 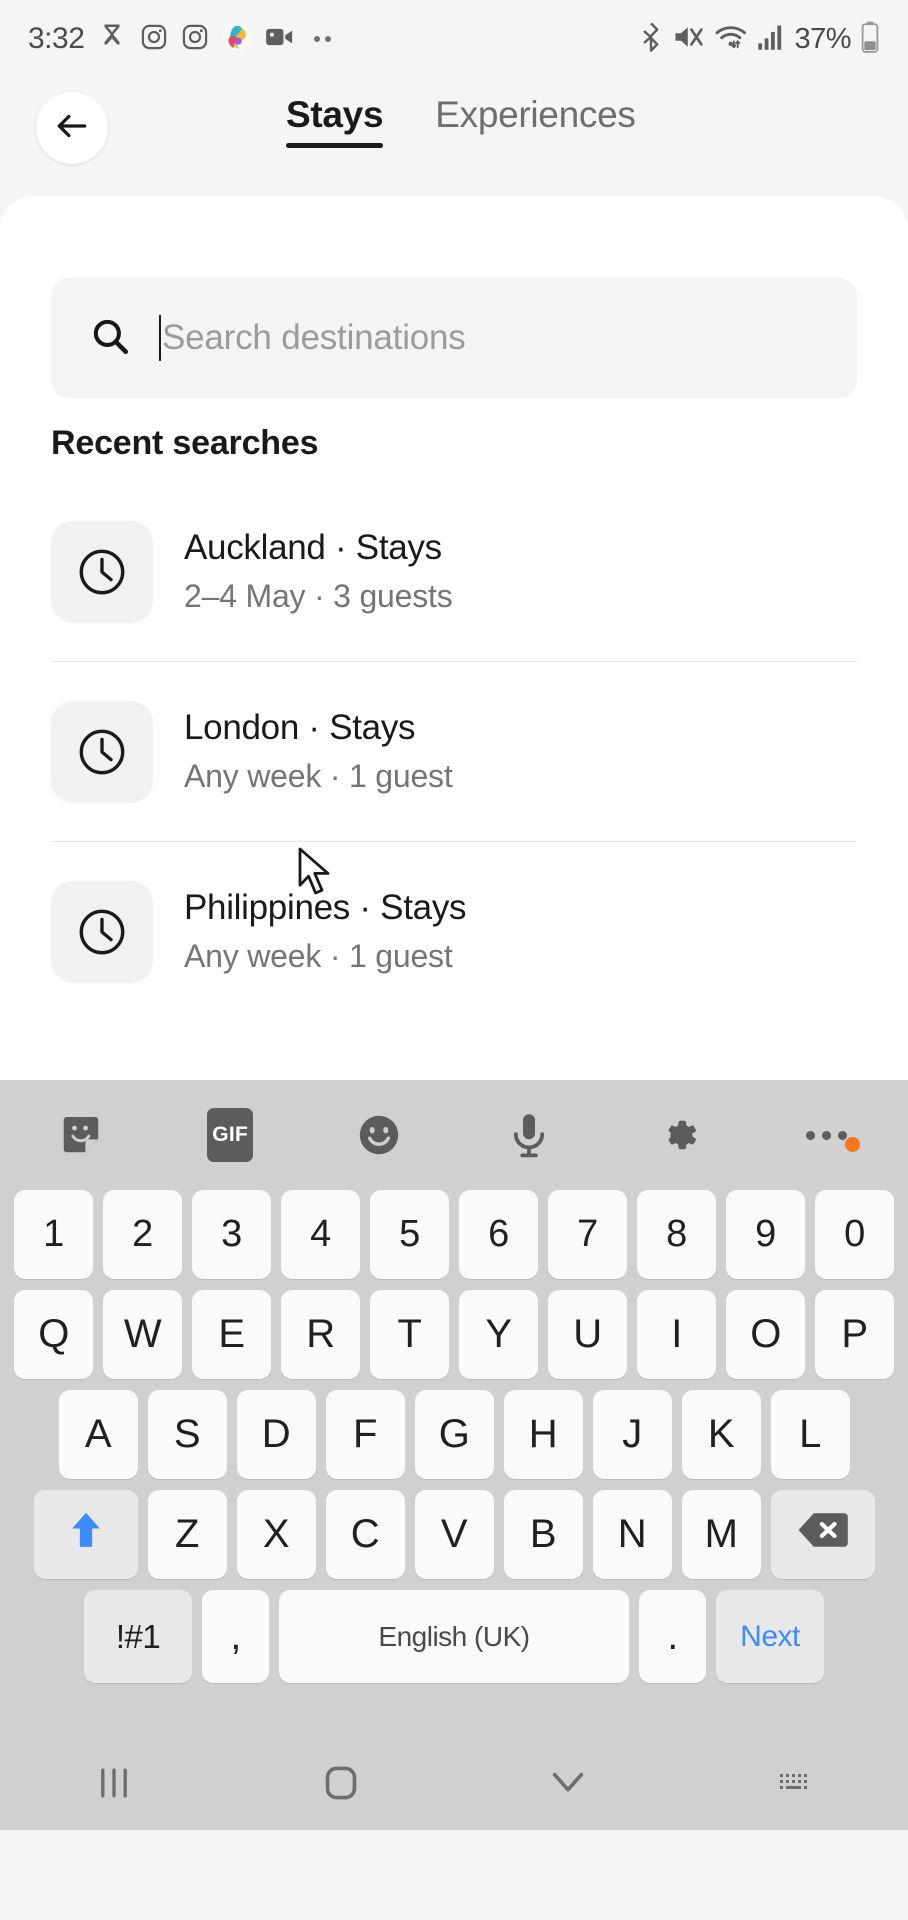 What do you see at coordinates (587, 1334) in the screenshot?
I see `key-u: U` at bounding box center [587, 1334].